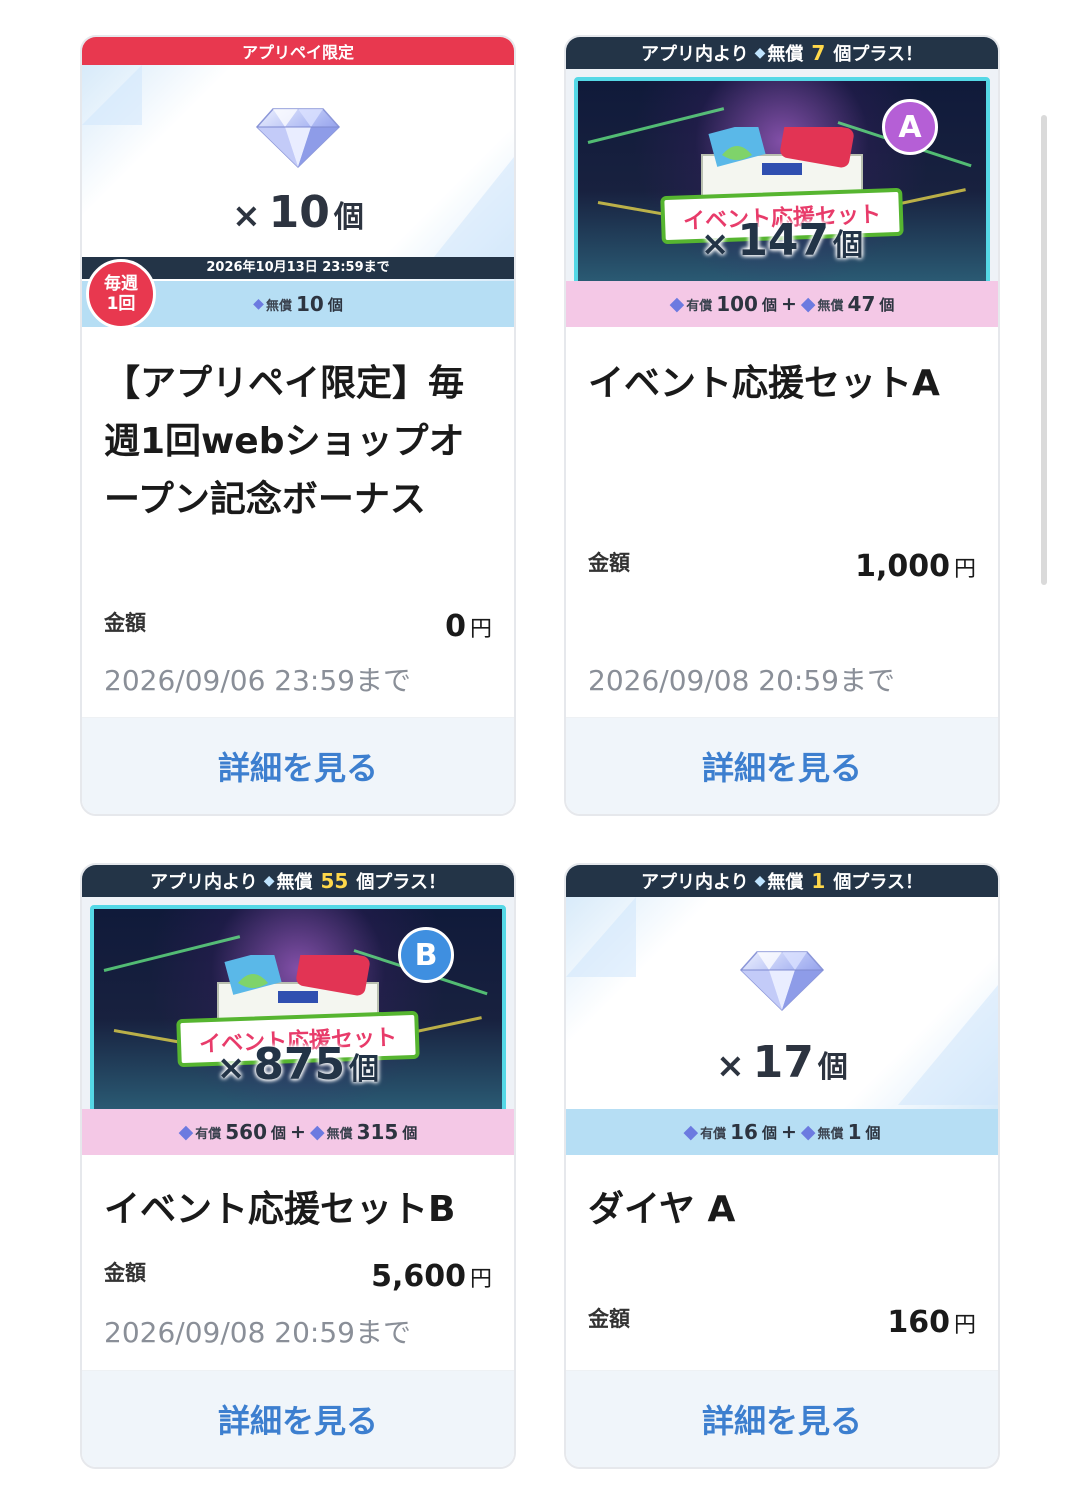  I want to click on bonus-banner: アプリ内より ◆ 無償 7 個プラス！, so click(782, 53).